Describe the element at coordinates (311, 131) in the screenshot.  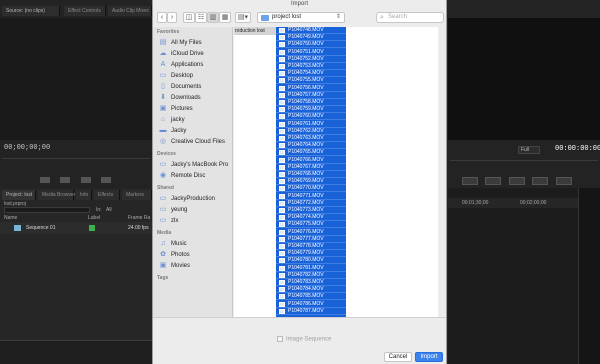
I see `file-item: P1040762.MOV` at that location.